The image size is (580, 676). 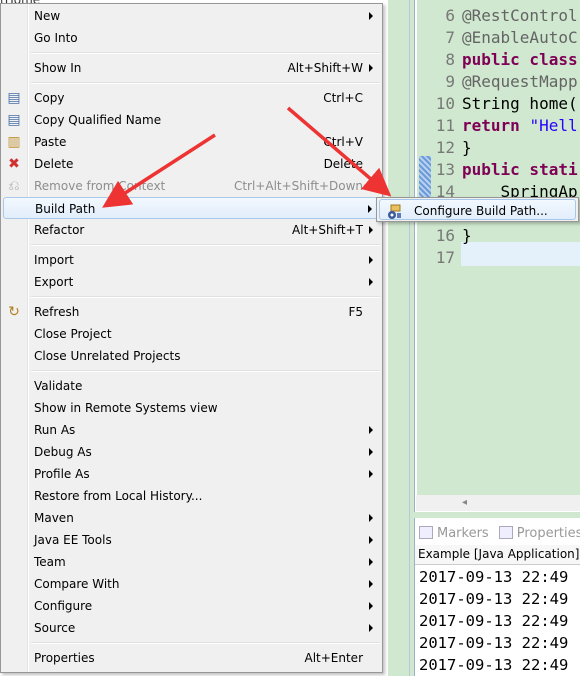 What do you see at coordinates (191, 474) in the screenshot?
I see `menu-item-profile-as: Profile As` at bounding box center [191, 474].